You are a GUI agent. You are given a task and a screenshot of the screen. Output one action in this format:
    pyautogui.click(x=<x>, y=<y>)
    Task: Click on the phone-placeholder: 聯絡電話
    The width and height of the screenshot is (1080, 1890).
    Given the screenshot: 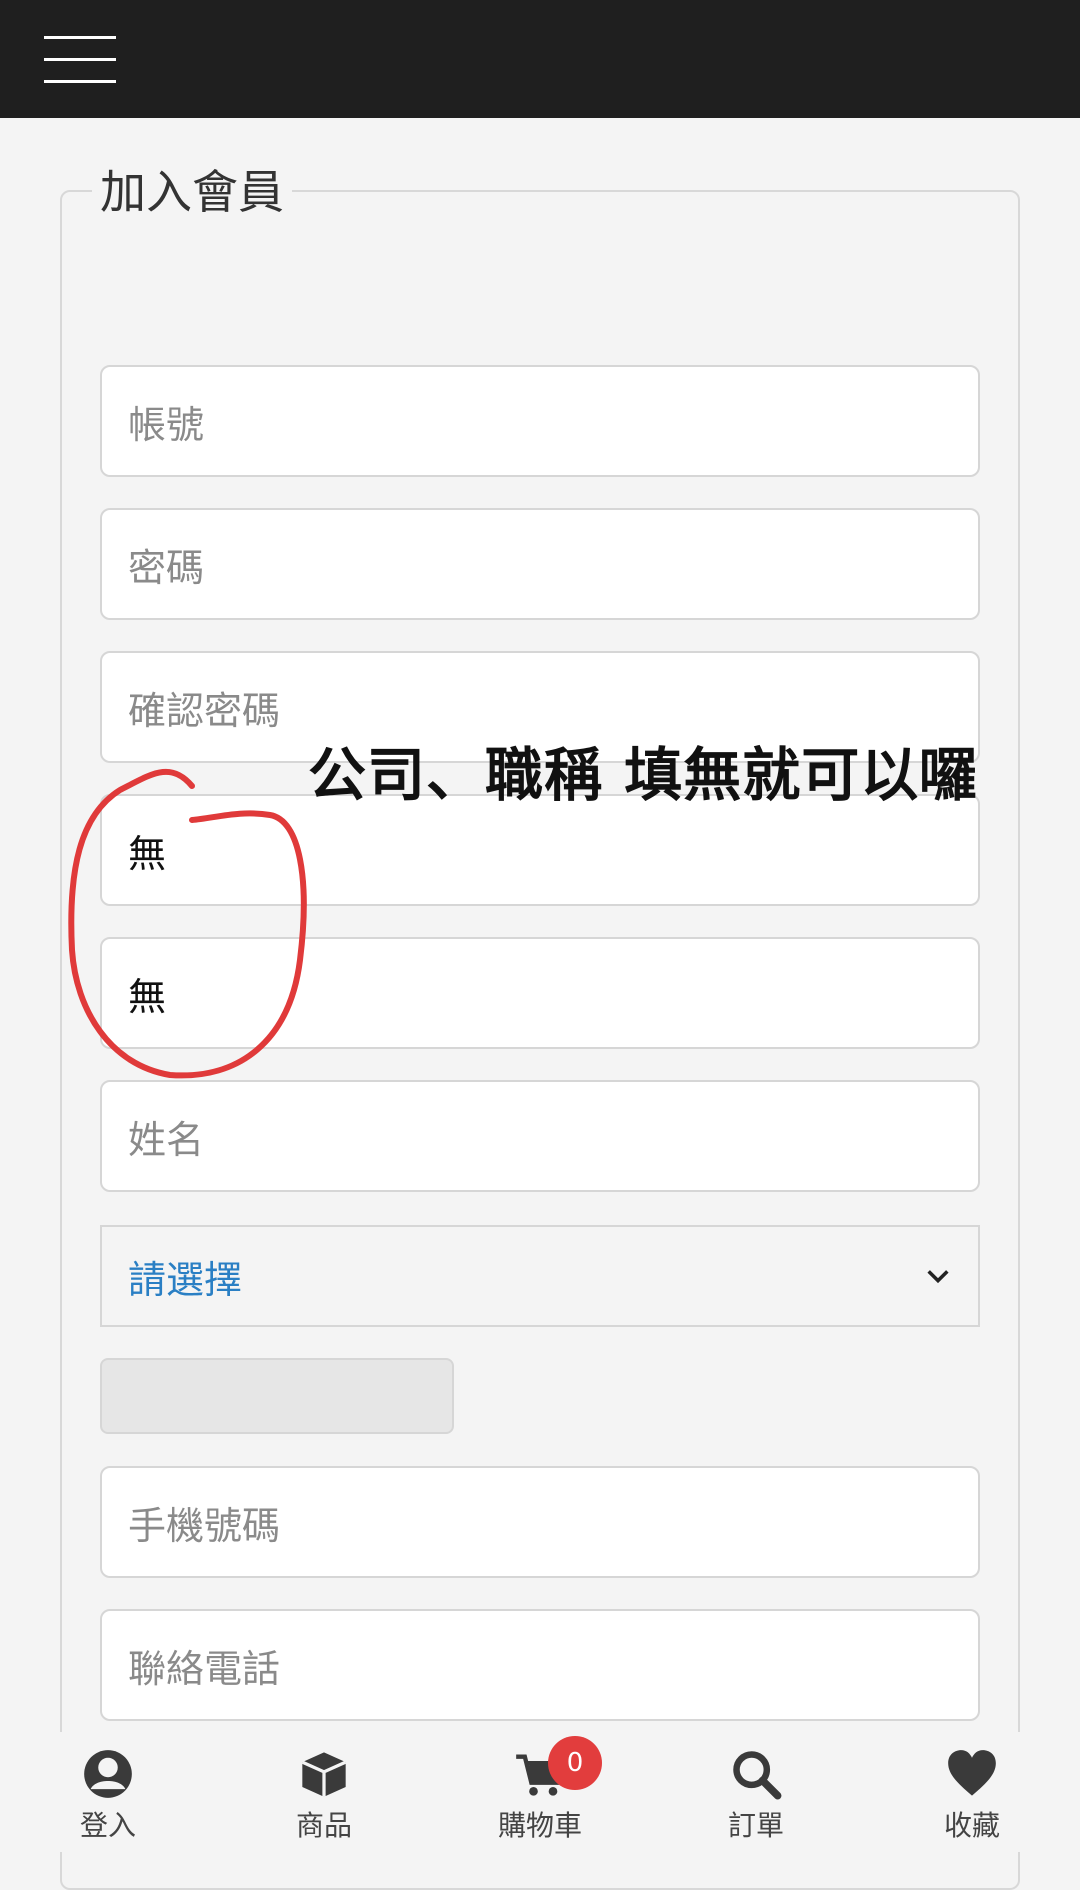 What is the action you would take?
    pyautogui.click(x=204, y=1668)
    